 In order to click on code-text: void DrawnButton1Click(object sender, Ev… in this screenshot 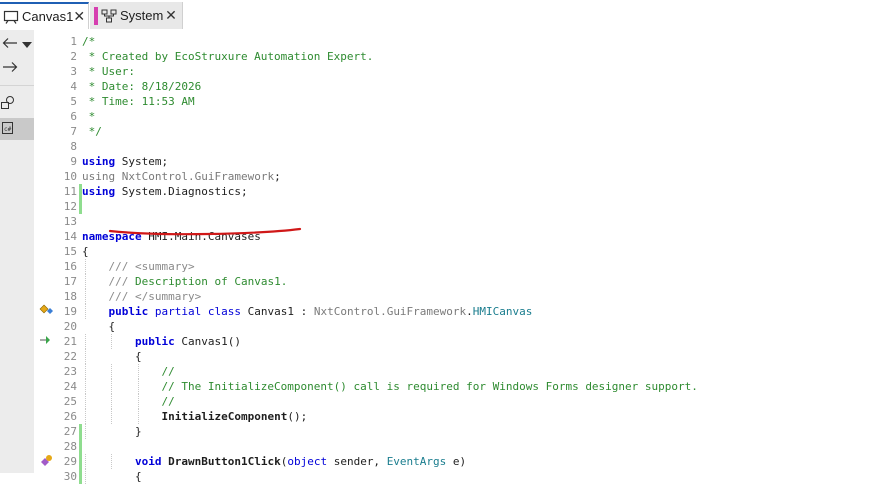, I will do `click(300, 461)`.